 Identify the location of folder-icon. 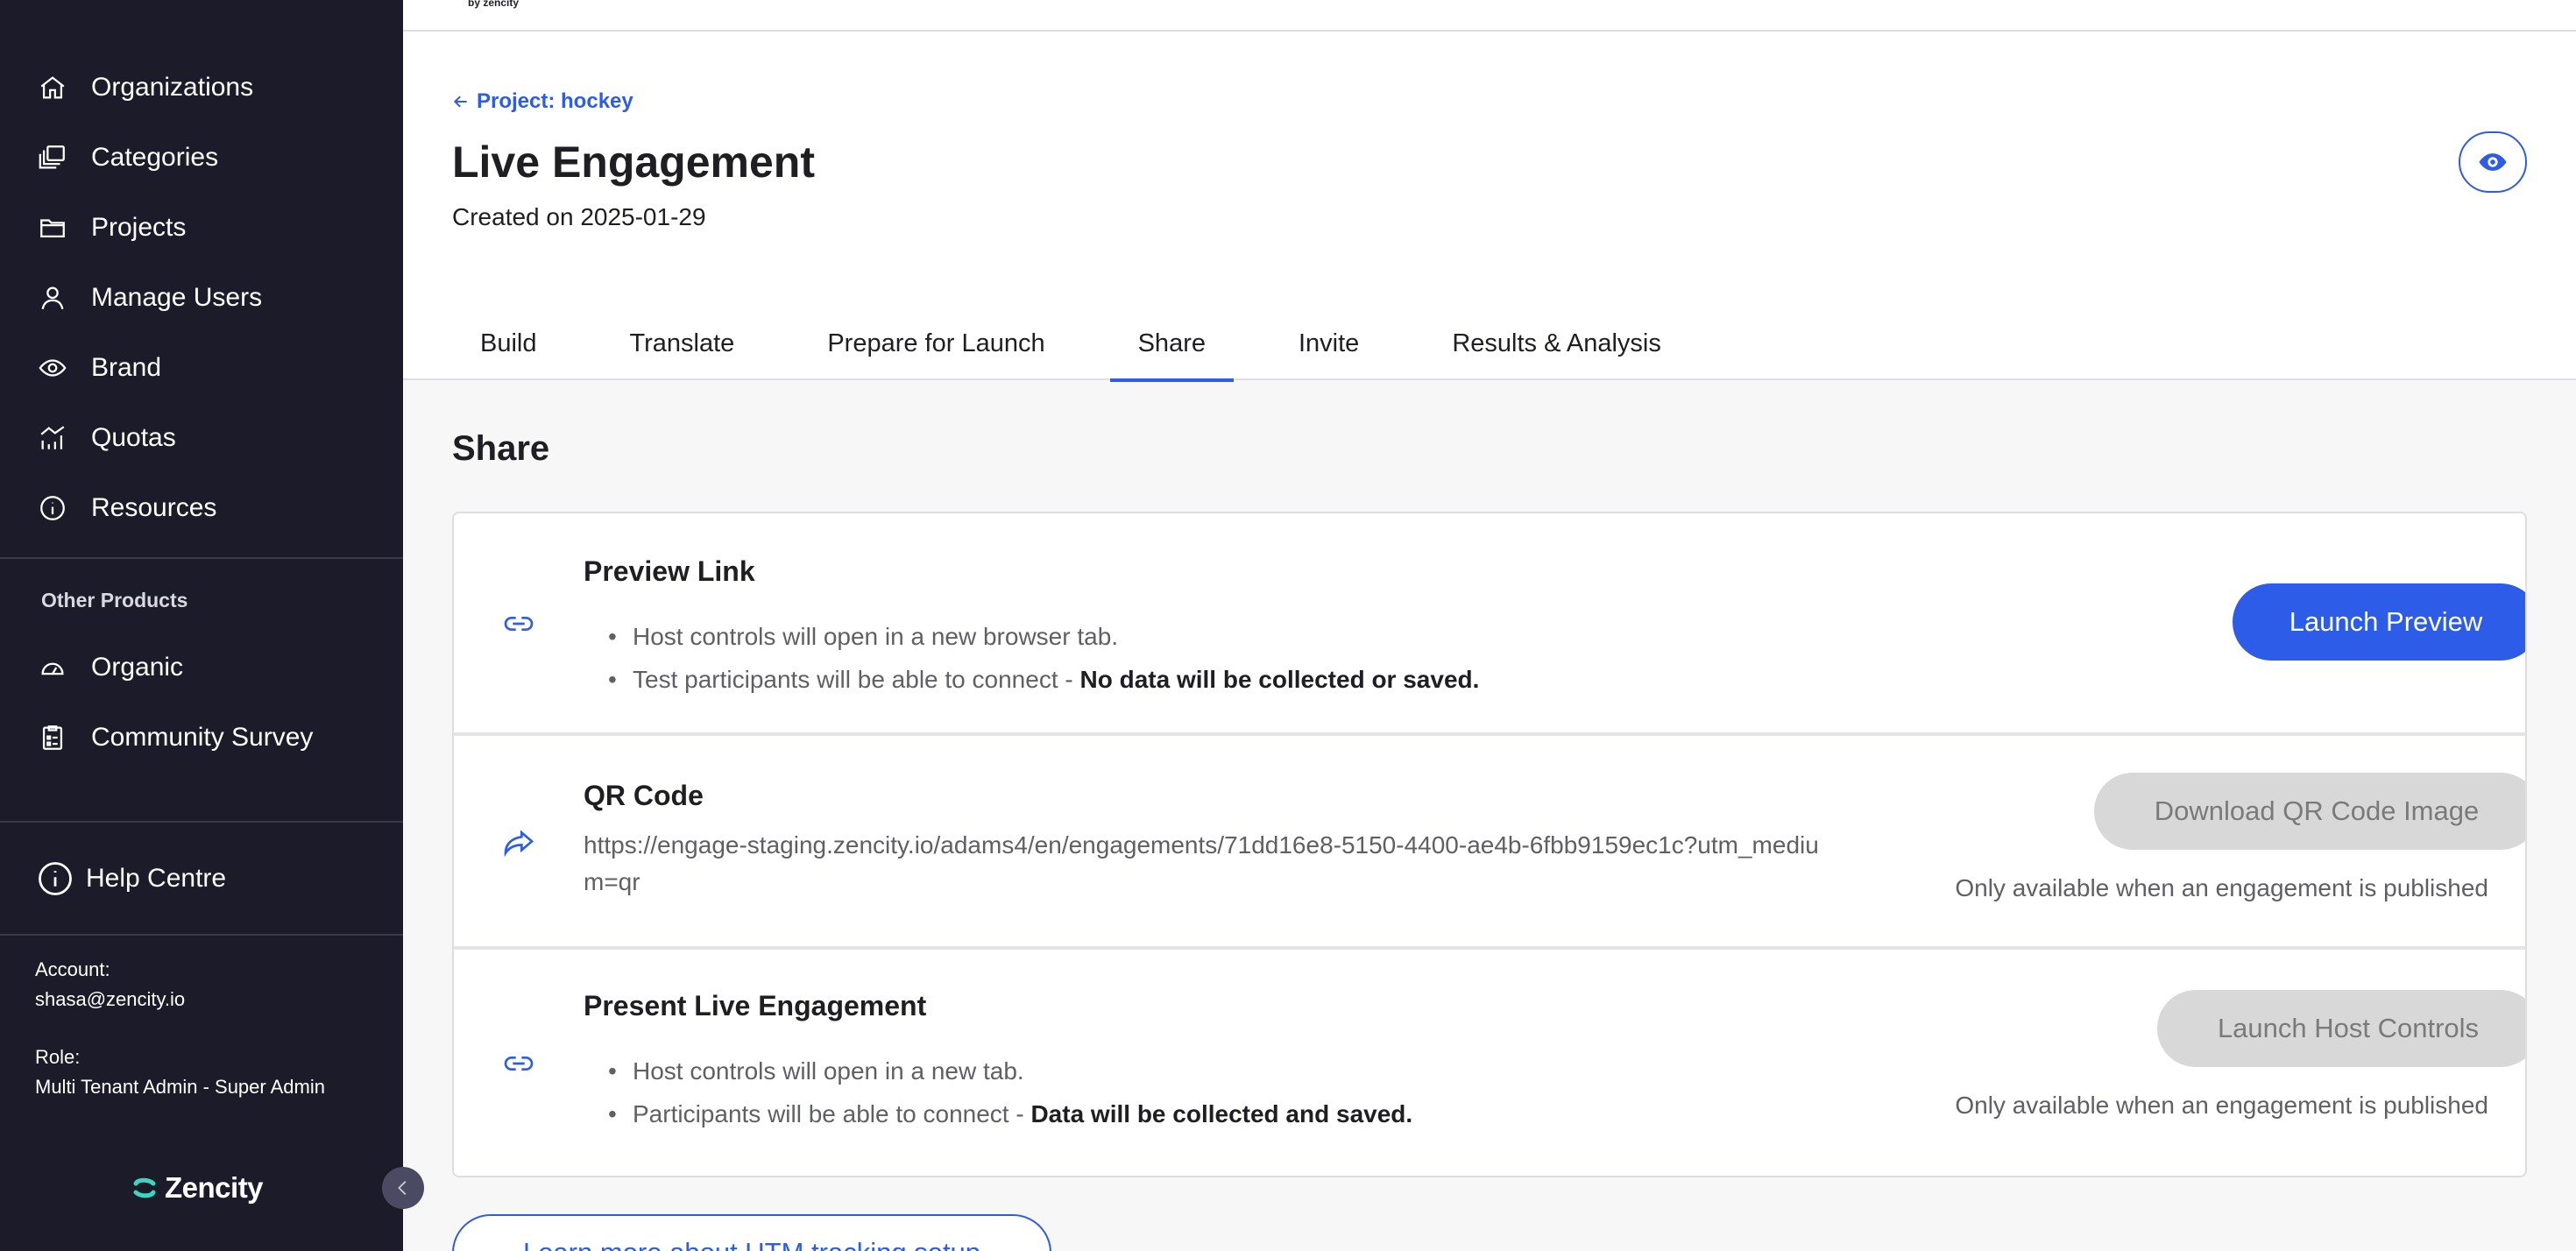
(52, 227).